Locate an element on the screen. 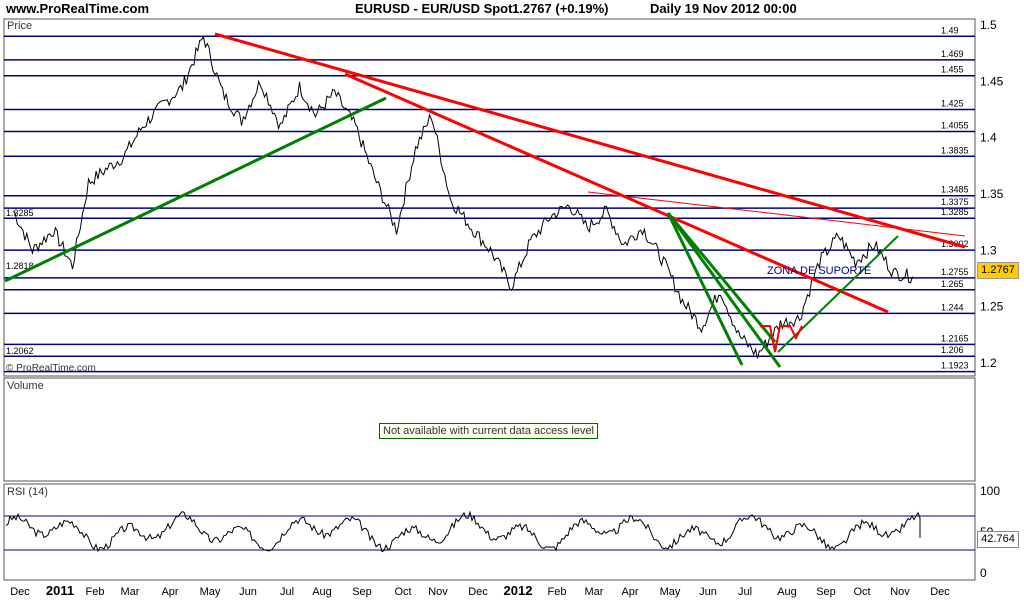 Image resolution: width=1024 pixels, height=600 pixels. price-y-axis: 1.2 1.25 1.3 1.35 1.4 1.45 1.5 is located at coordinates (992, 194).